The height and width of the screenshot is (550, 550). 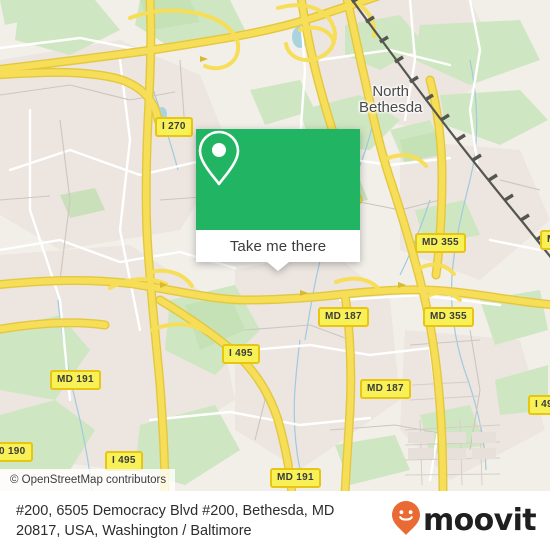 I want to click on road-shield-i495-upper: I 495, so click(x=241, y=354).